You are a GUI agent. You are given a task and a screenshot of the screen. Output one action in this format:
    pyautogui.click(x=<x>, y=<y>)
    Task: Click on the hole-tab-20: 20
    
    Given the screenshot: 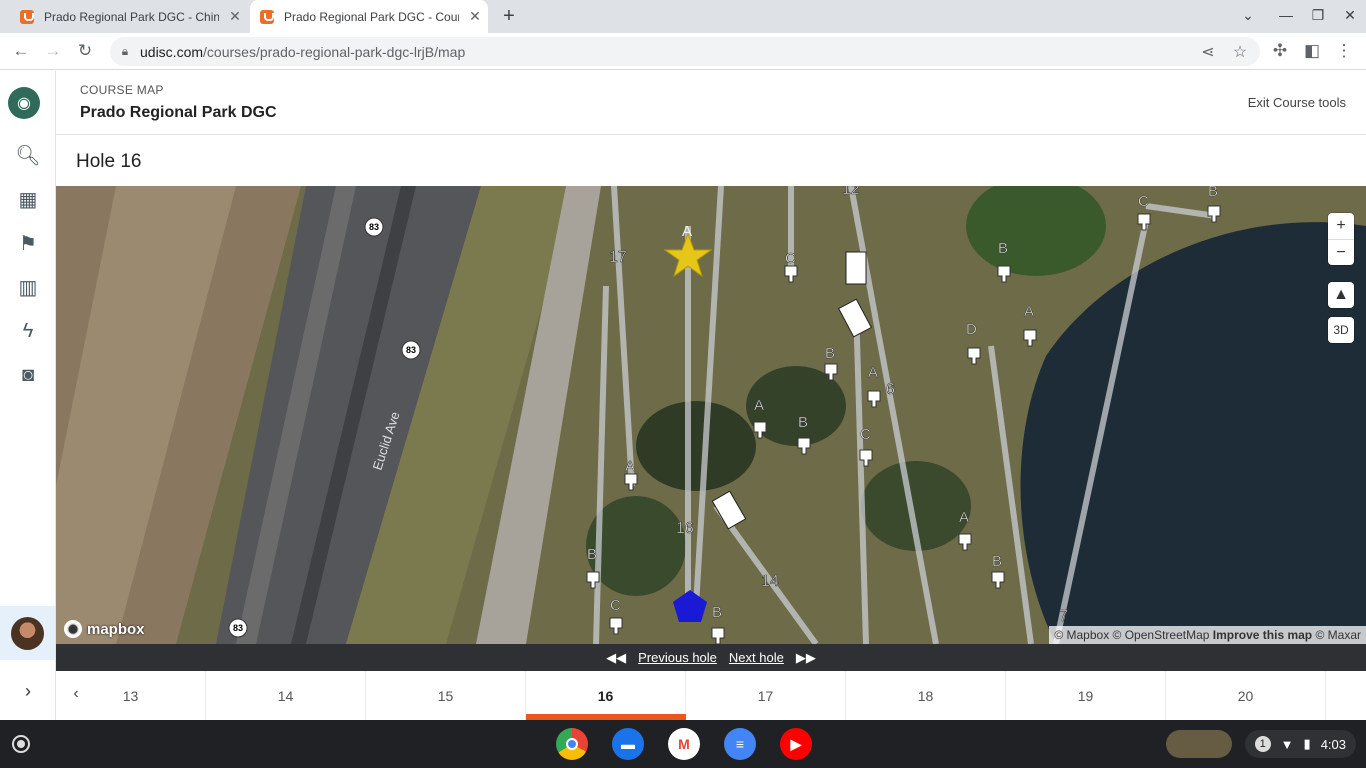 What is the action you would take?
    pyautogui.click(x=1246, y=695)
    